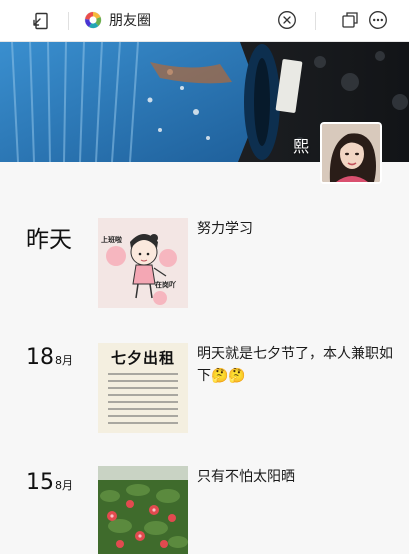 This screenshot has width=409, height=554. Describe the element at coordinates (111, 240) in the screenshot. I see `sticker-caption: 上班啦` at that location.